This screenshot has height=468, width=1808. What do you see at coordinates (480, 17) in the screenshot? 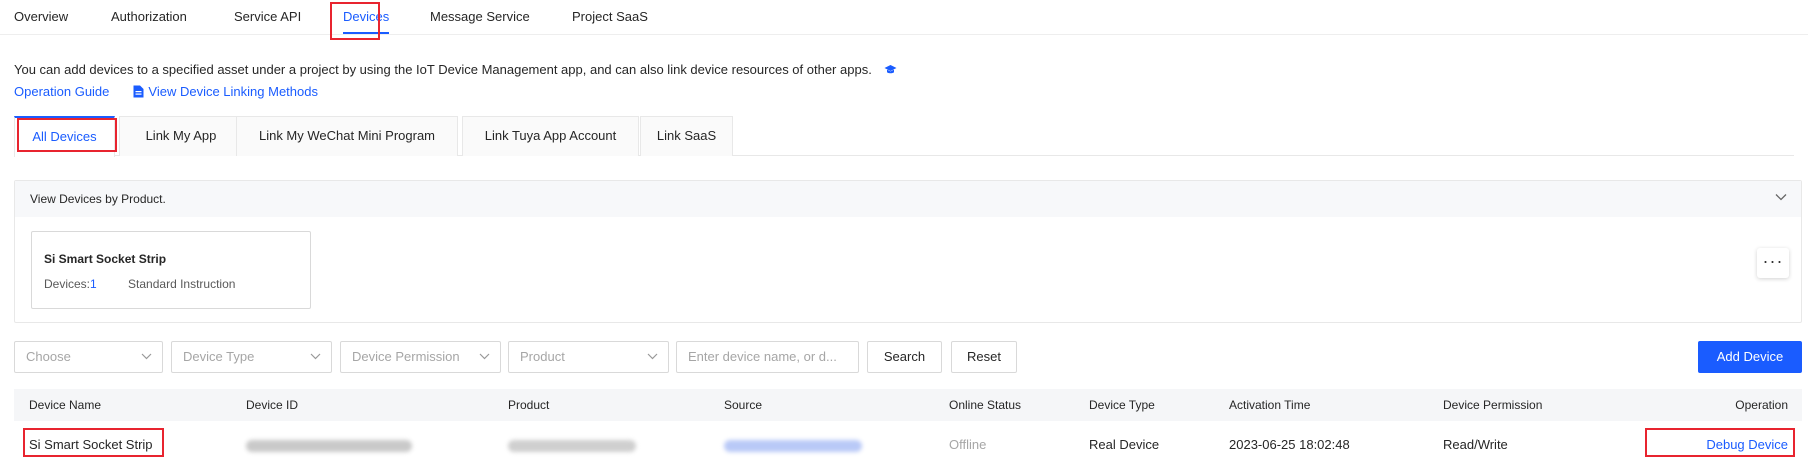
I see `tab-message-service: Message Service` at bounding box center [480, 17].